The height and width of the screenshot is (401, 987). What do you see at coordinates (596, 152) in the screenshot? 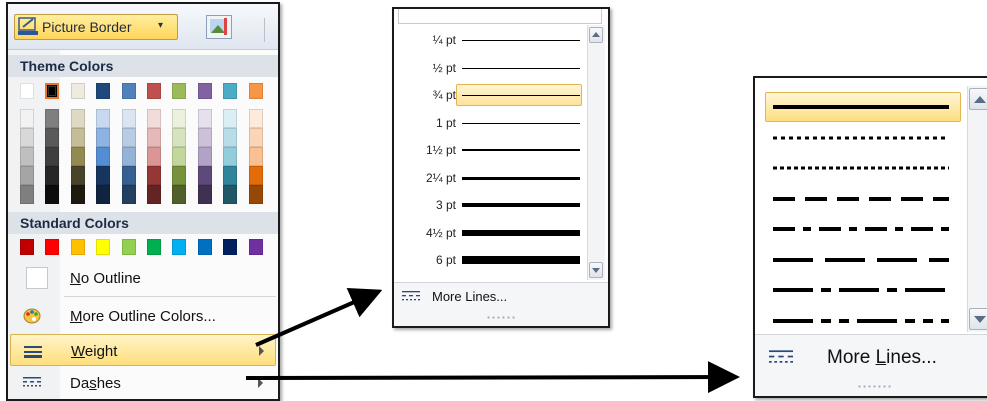
I see `weight-scrollbar` at bounding box center [596, 152].